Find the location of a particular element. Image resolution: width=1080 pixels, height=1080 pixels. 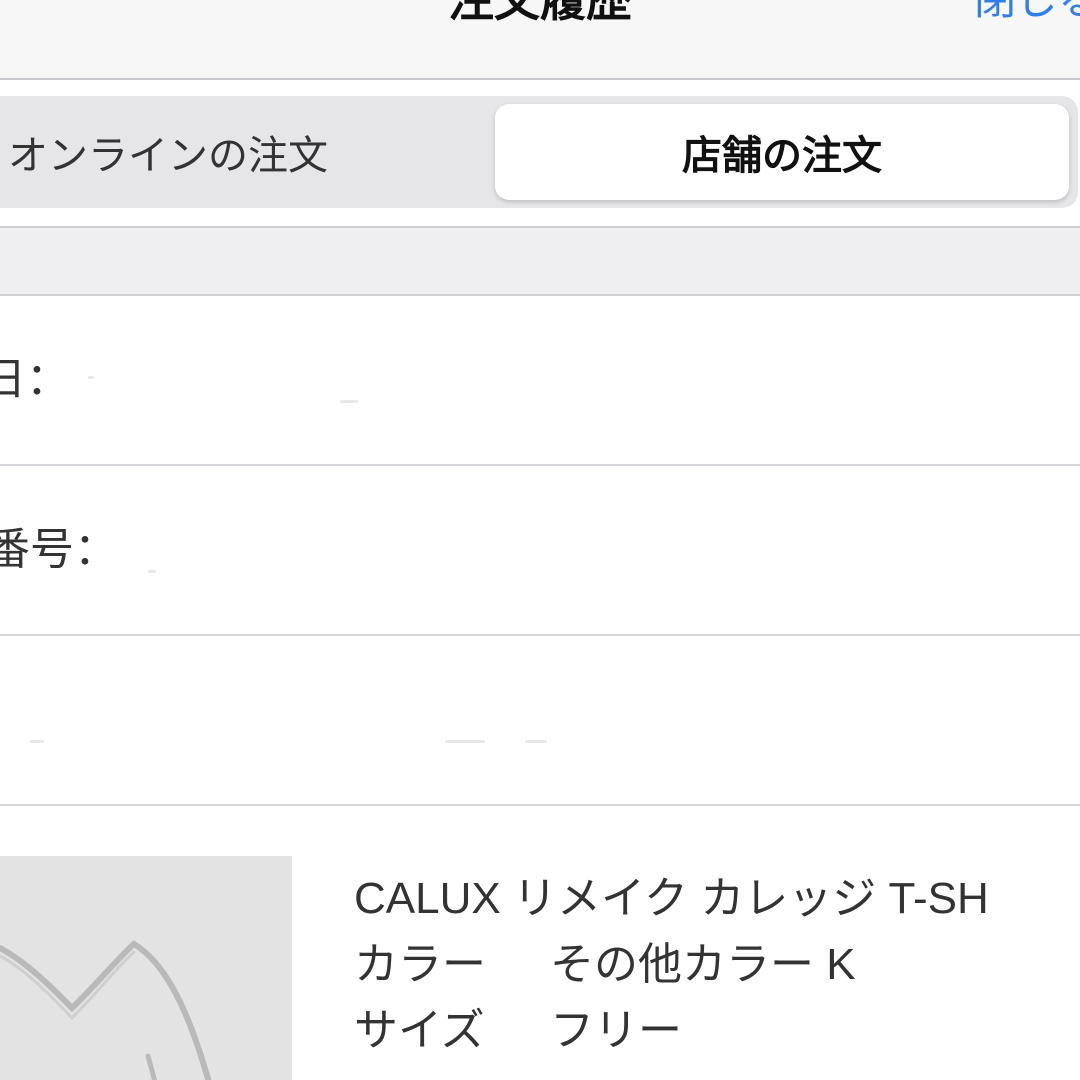

color-value: その他カラー K is located at coordinates (703, 964).